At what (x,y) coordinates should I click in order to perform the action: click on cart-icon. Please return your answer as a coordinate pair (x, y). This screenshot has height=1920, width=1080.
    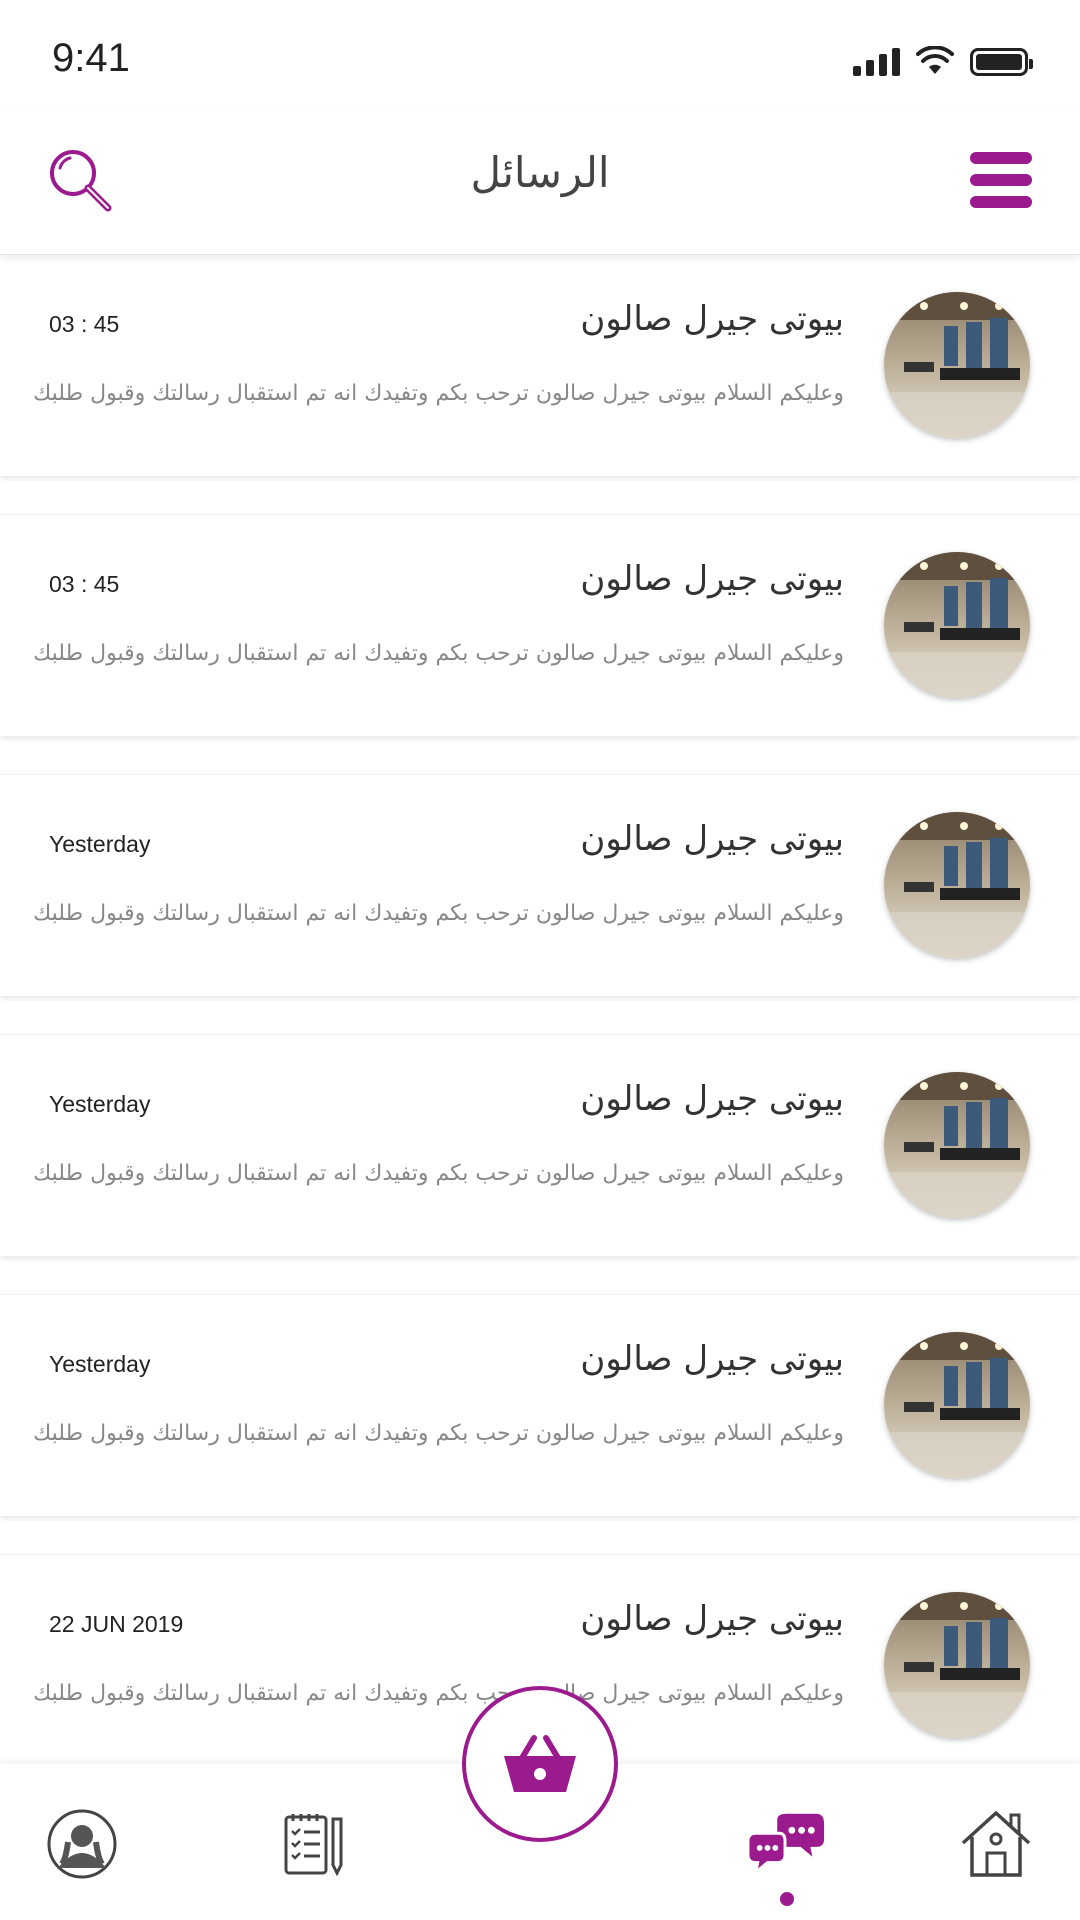
    Looking at the image, I should click on (540, 1763).